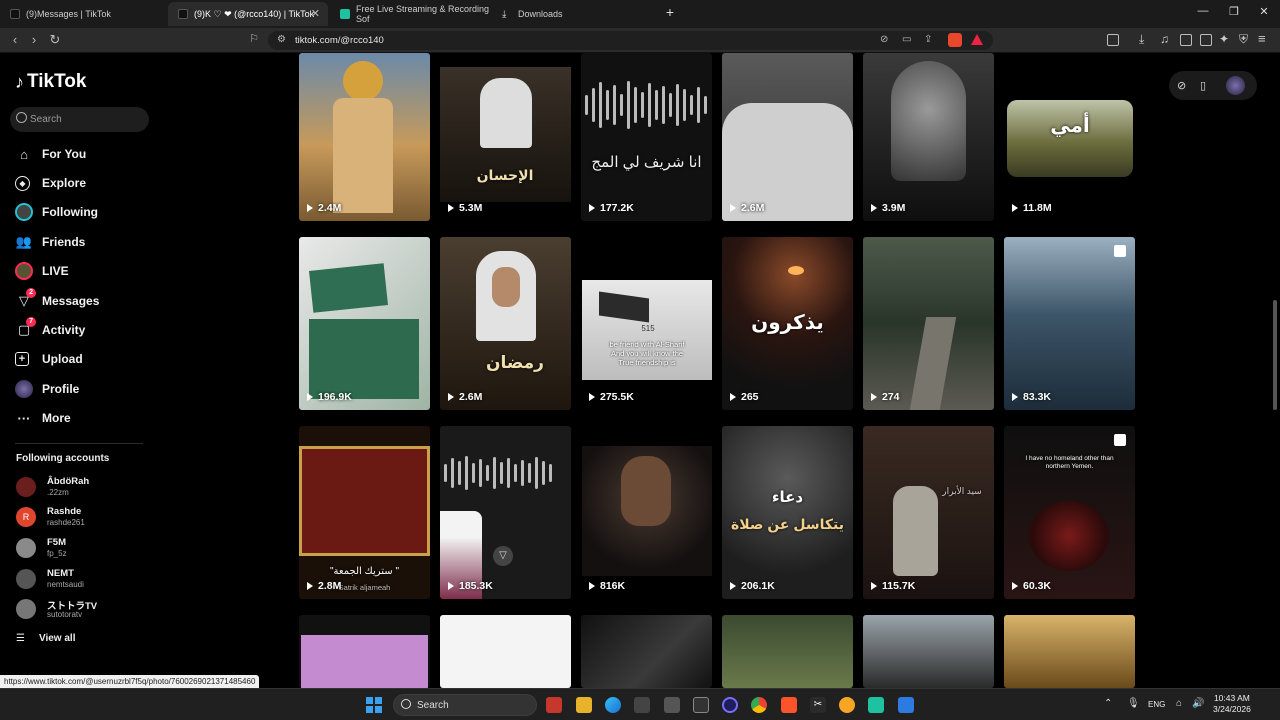 Image resolution: width=1280 pixels, height=720 pixels. What do you see at coordinates (364, 137) in the screenshot?
I see `video-card: 2.4M` at bounding box center [364, 137].